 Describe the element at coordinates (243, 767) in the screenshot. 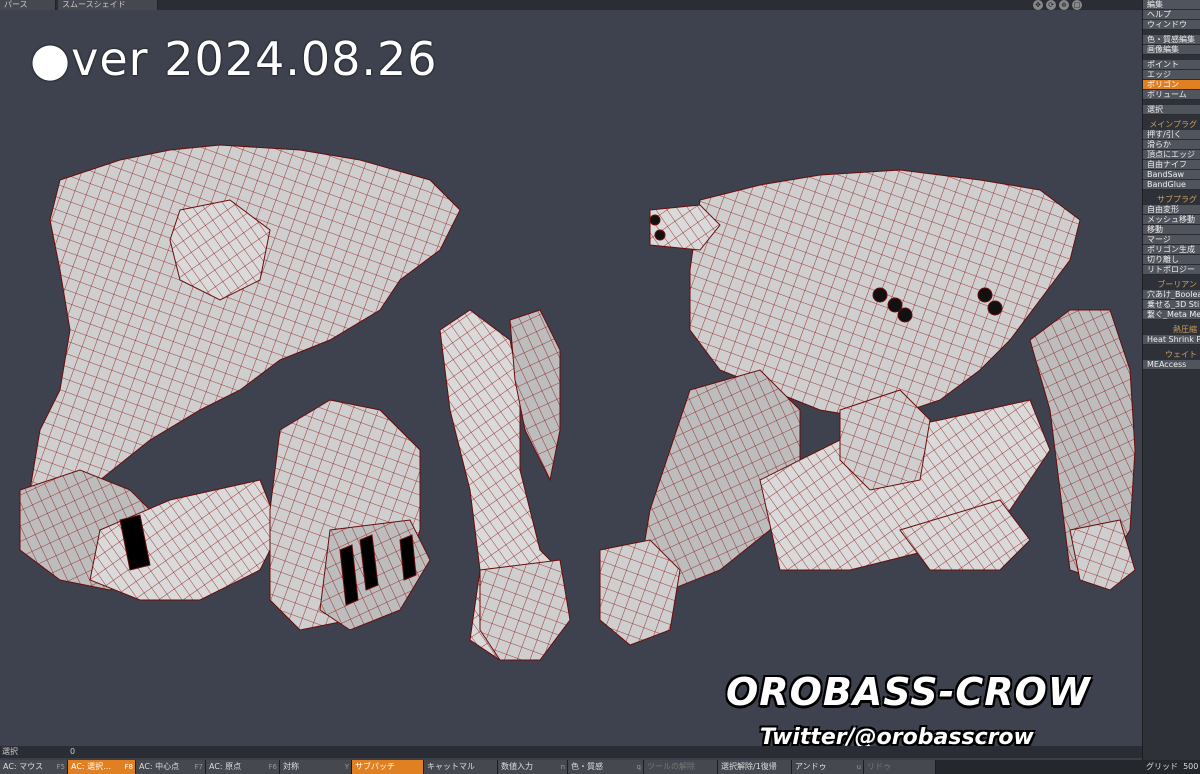

I see `ac-origin-button: AC: 原点 F6` at that location.